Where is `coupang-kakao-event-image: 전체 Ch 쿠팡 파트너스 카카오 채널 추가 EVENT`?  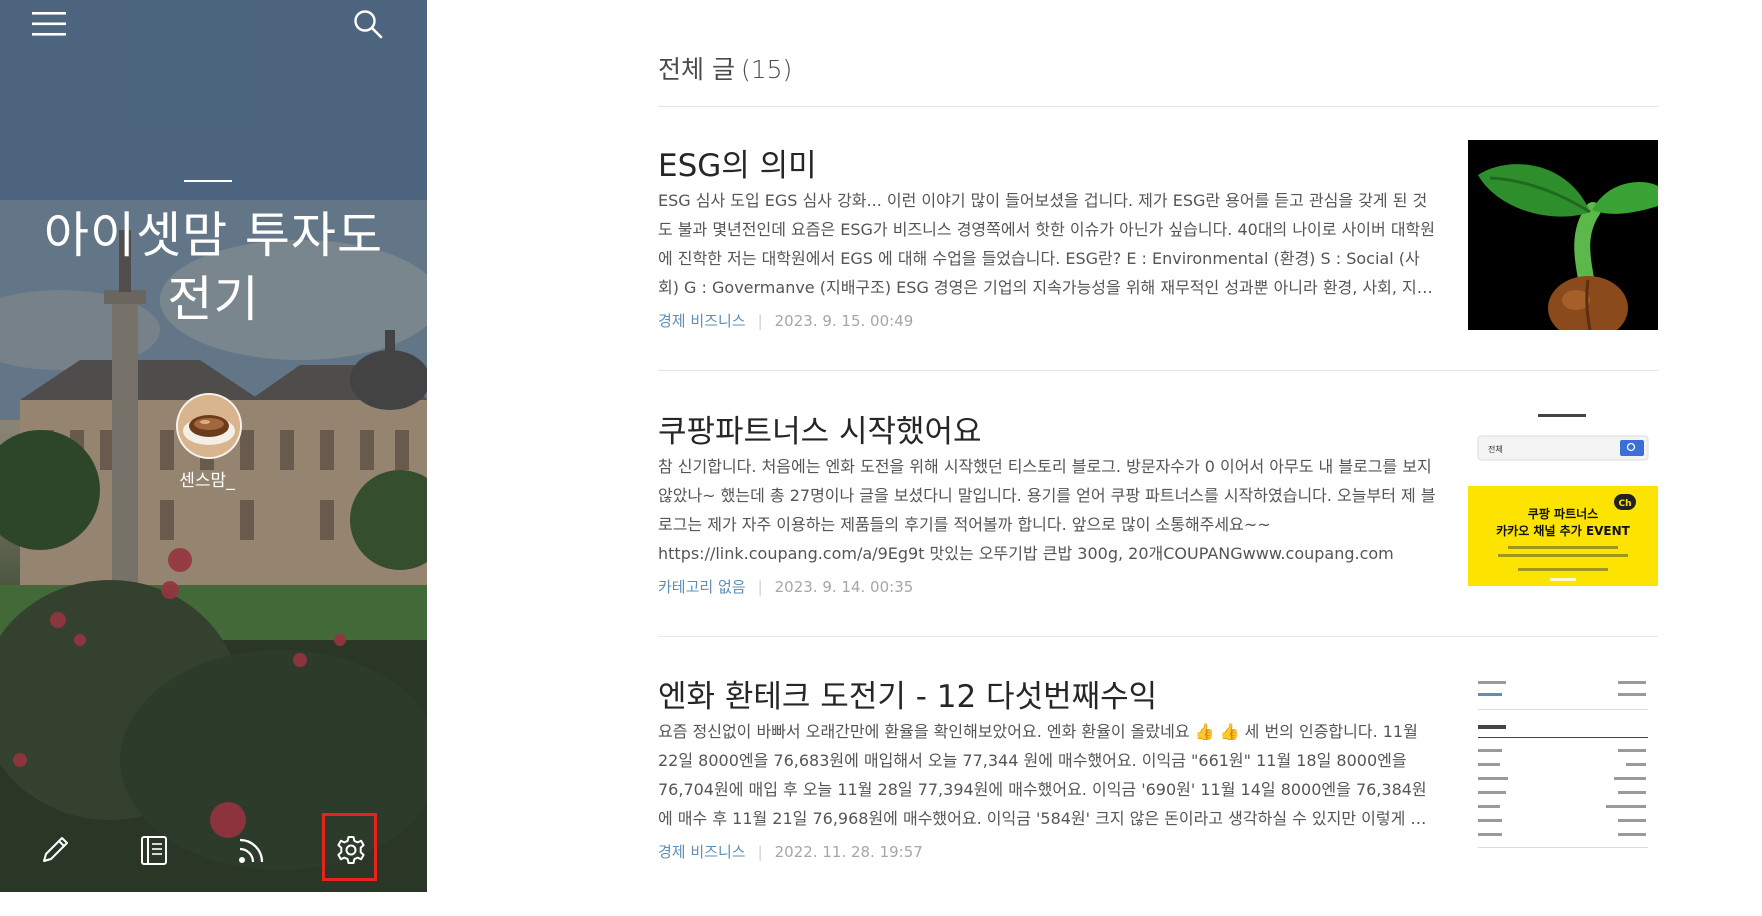 coupang-kakao-event-image: 전체 Ch 쿠팡 파트너스 카카오 채널 추가 EVENT is located at coordinates (1563, 501).